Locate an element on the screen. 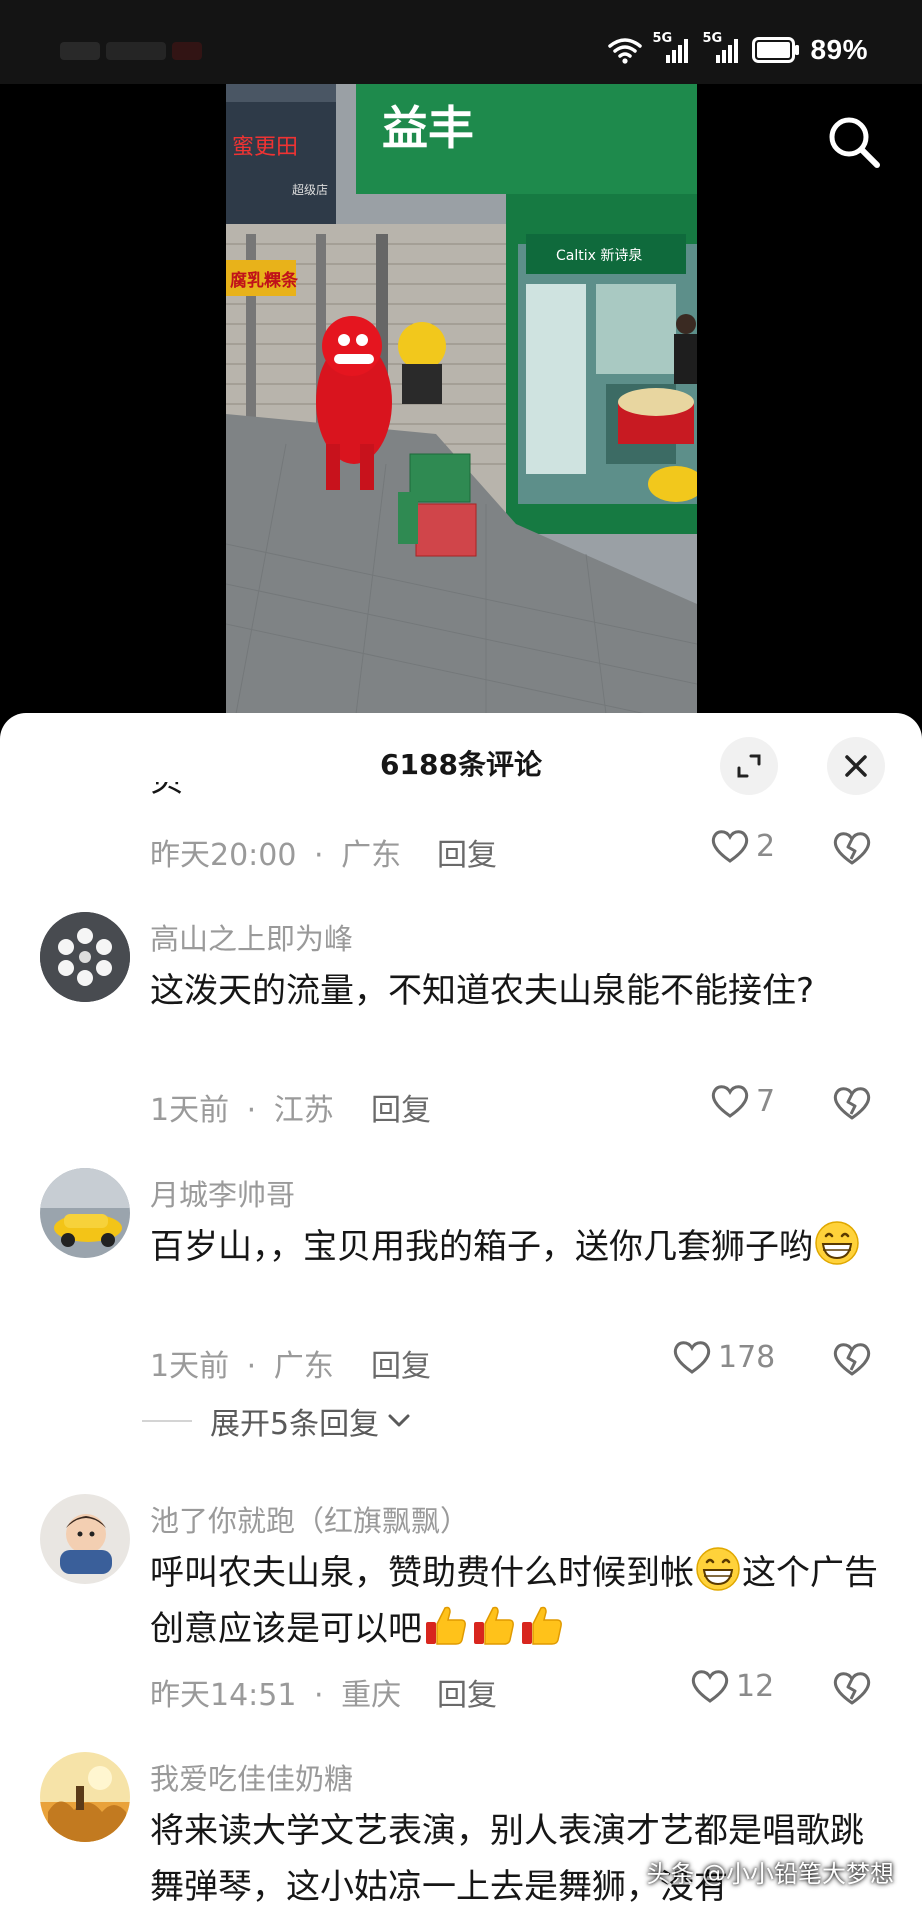 The image size is (922, 1907). comment-meta: 昨天20:00 · 广东 is located at coordinates (276, 855).